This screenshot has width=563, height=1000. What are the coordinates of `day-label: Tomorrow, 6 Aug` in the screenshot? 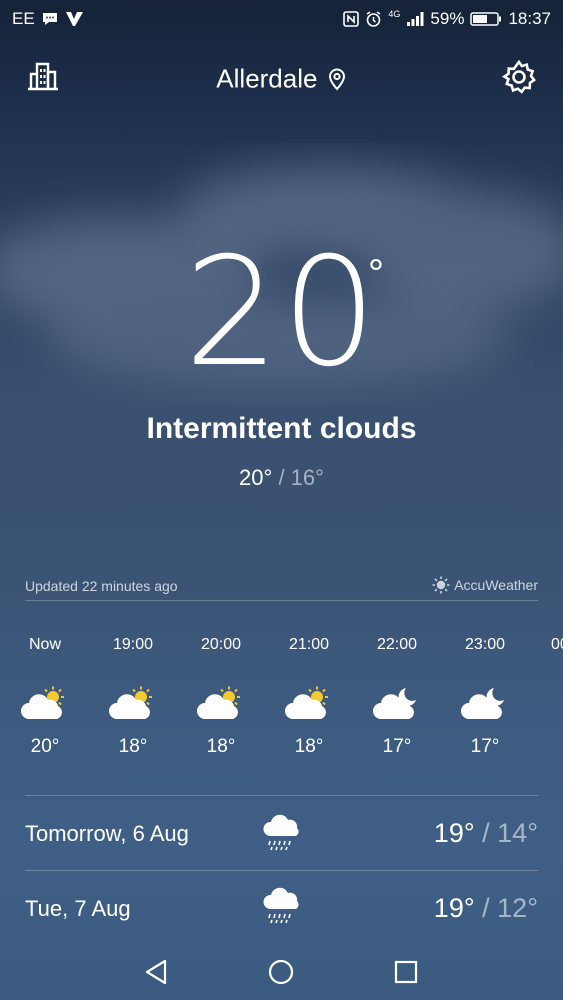 It's located at (107, 833).